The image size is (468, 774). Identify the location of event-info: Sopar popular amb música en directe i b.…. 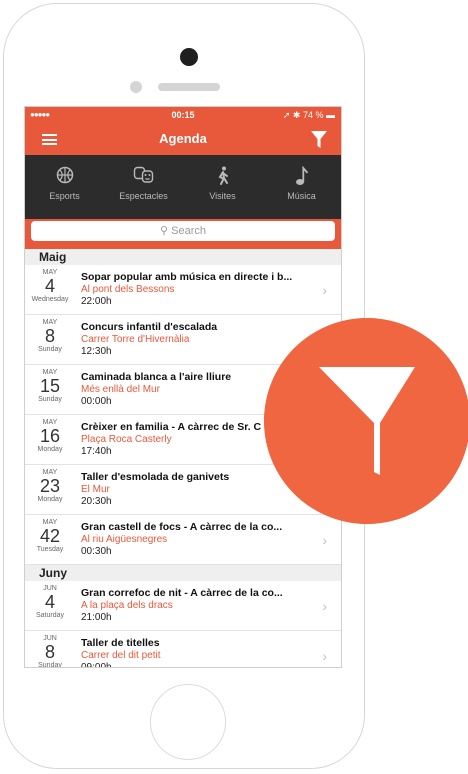
(194, 289).